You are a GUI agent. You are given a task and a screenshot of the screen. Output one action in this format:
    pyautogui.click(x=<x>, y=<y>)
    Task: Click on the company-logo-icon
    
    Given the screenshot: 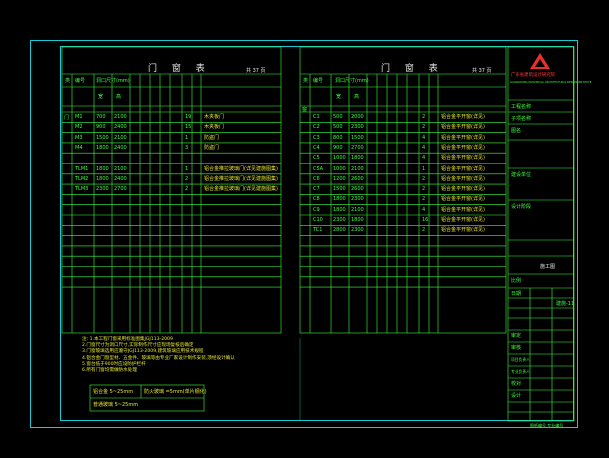 What is the action you would take?
    pyautogui.click(x=540, y=61)
    